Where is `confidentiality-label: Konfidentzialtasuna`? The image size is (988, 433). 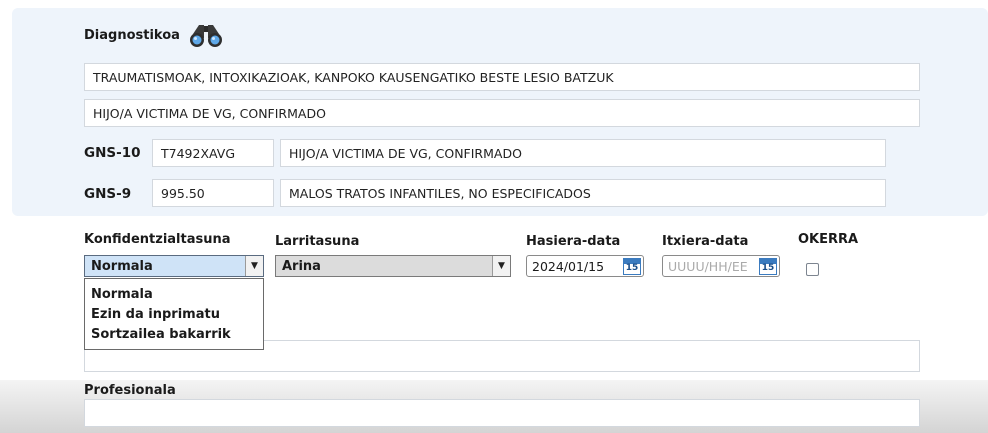
confidentiality-label: Konfidentzialtasuna is located at coordinates (157, 239).